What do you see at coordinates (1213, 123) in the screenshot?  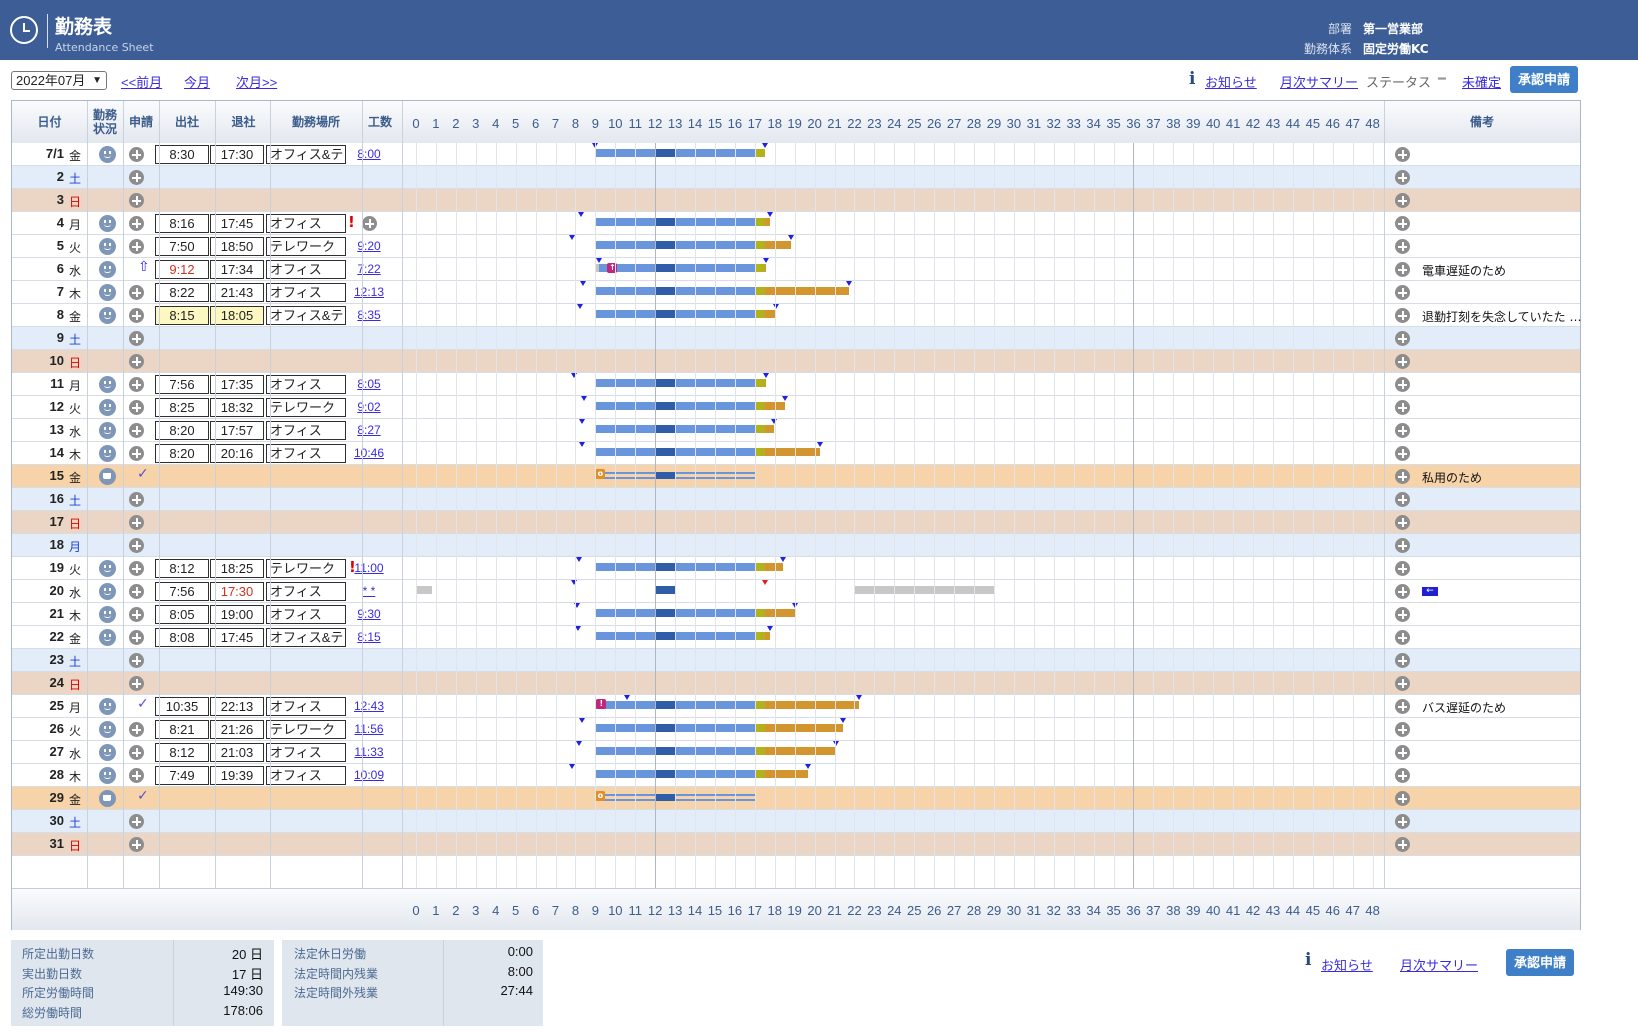 I see `hour-label: 40` at bounding box center [1213, 123].